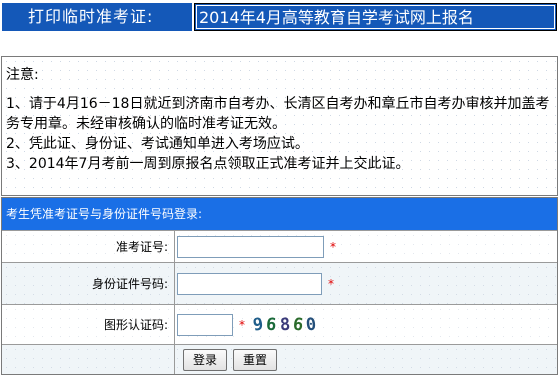 The height and width of the screenshot is (377, 559). Describe the element at coordinates (22, 75) in the screenshot. I see `notice-heading: 注意:` at that location.